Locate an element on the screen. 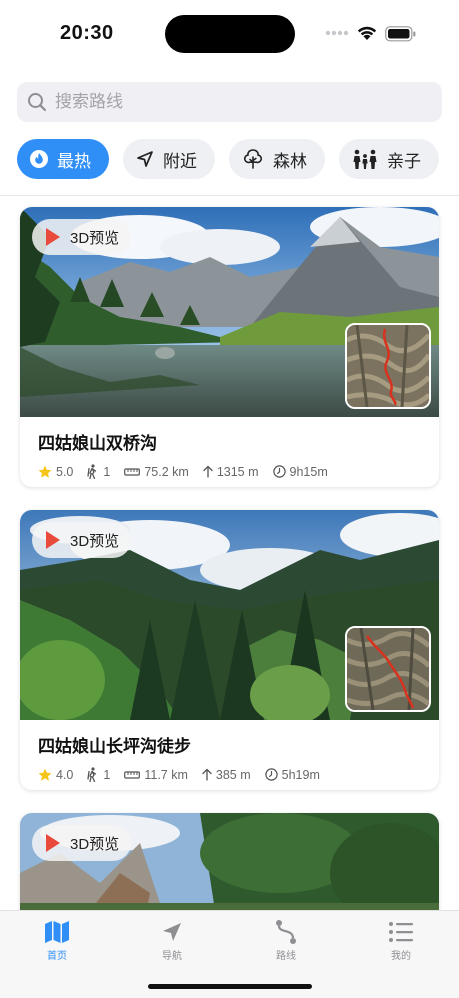 The height and width of the screenshot is (998, 459). chip-label: 亲子 is located at coordinates (404, 161).